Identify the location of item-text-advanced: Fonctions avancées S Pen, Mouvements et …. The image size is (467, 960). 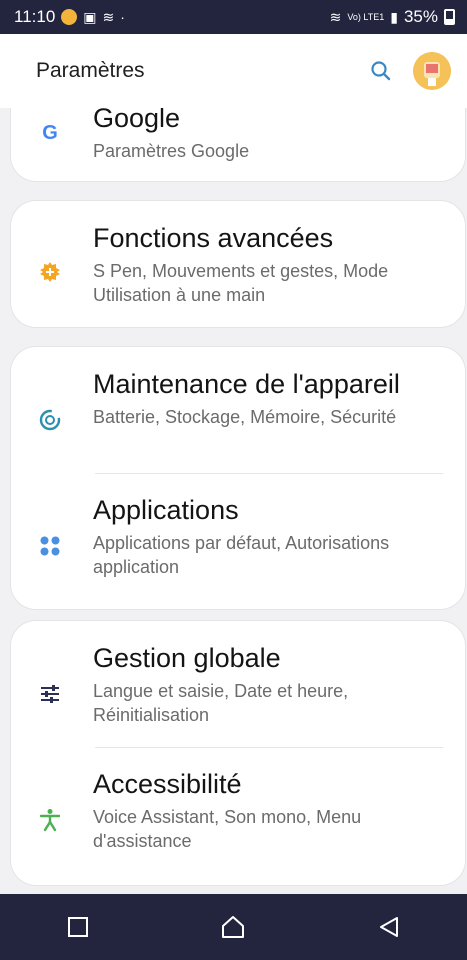
(273, 264).